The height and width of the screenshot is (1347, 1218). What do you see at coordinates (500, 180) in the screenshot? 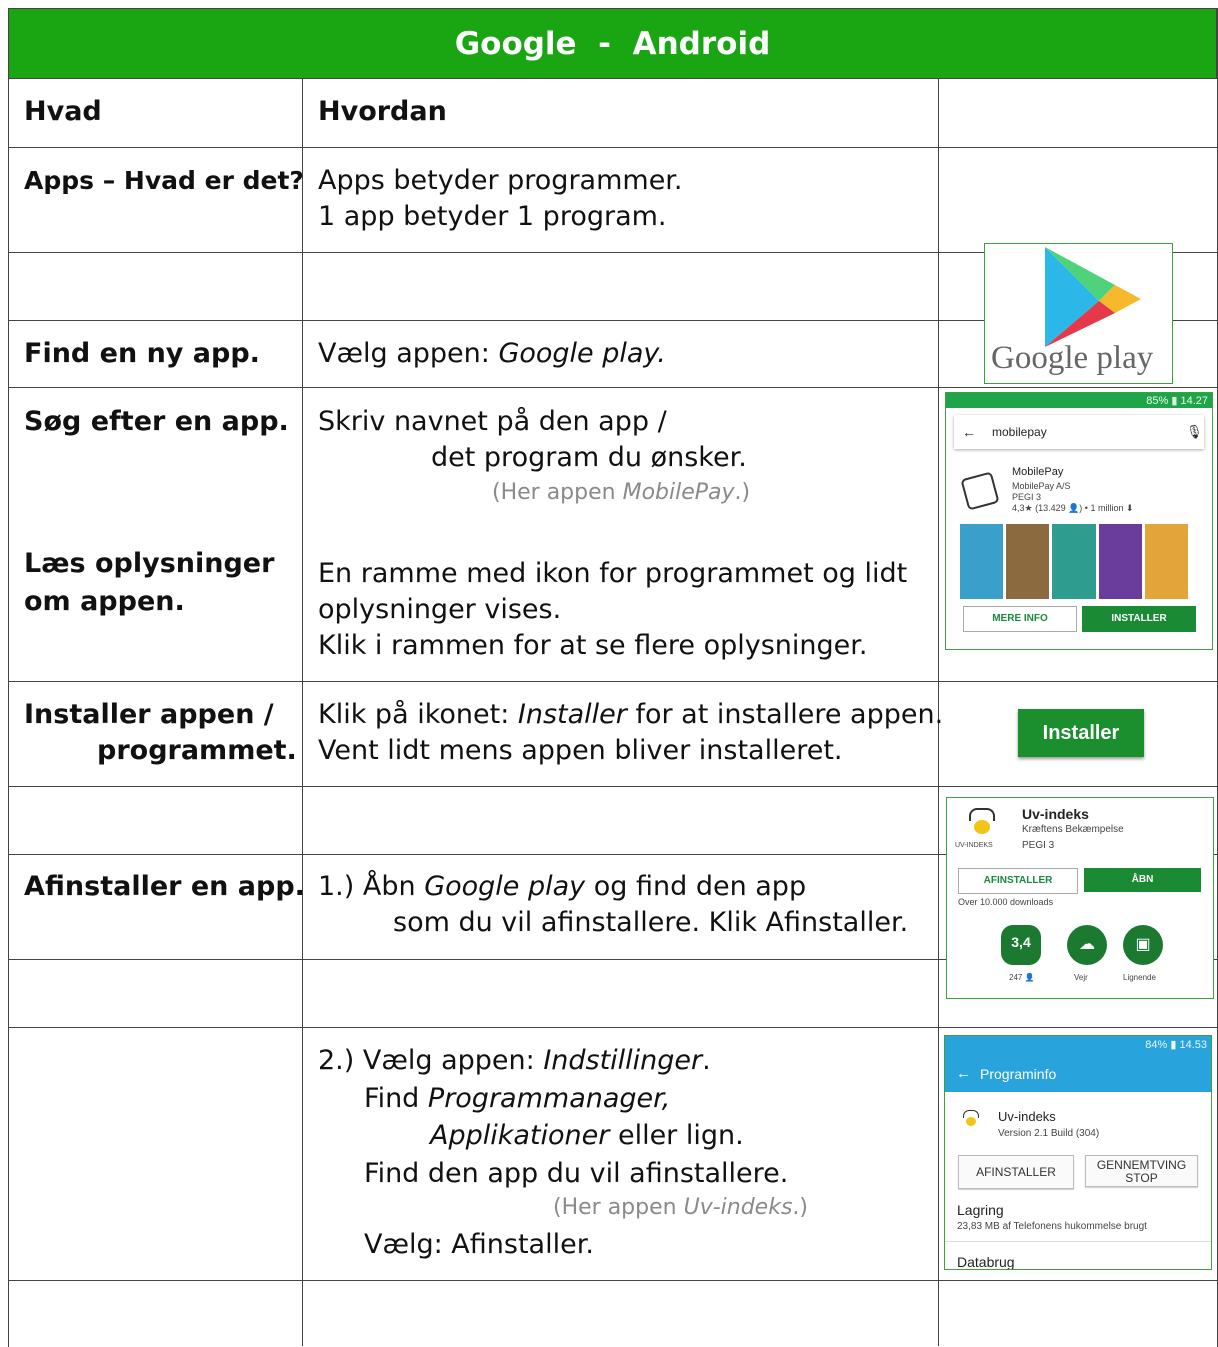
I see `row-apps-how-1: Apps betyder programmer.` at bounding box center [500, 180].